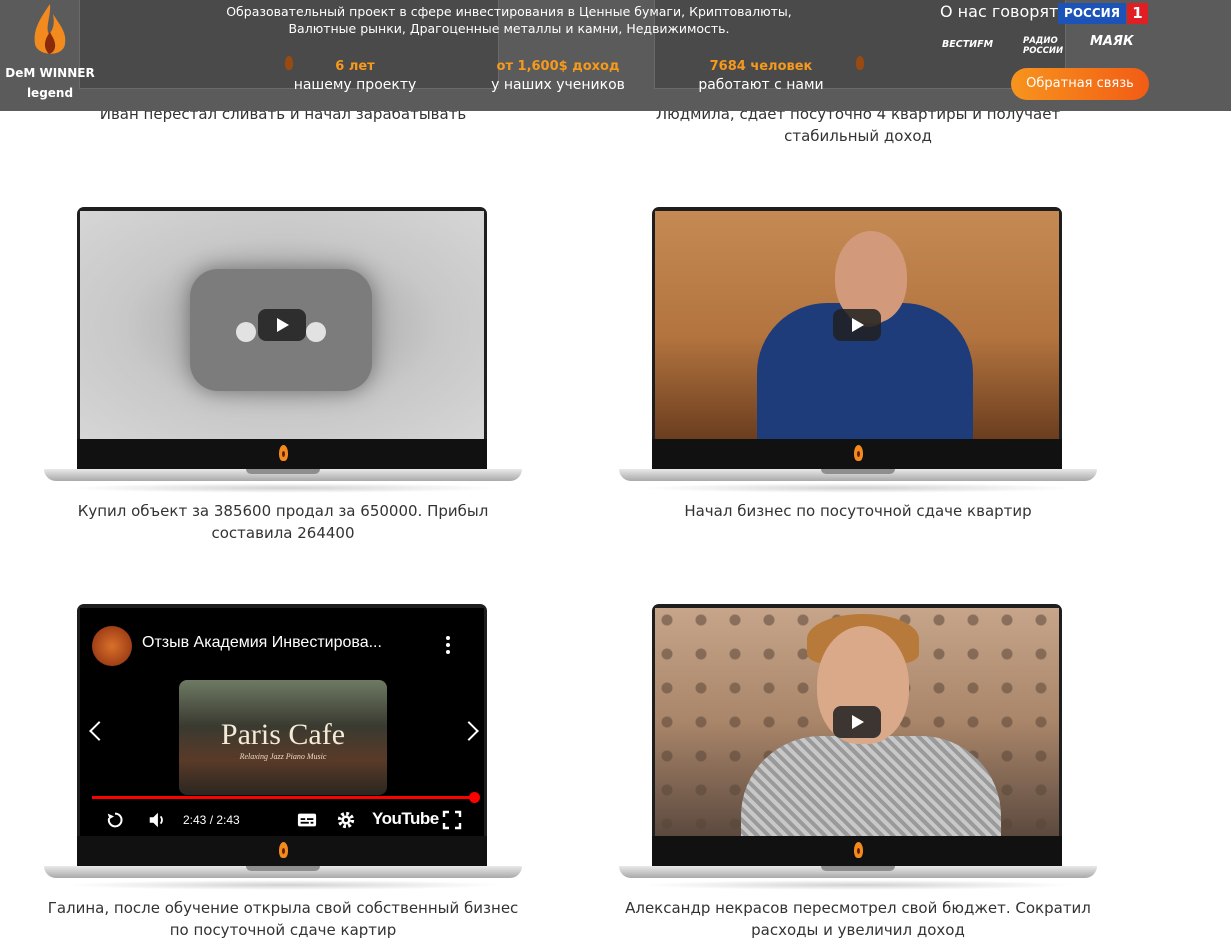 The width and height of the screenshot is (1231, 941). Describe the element at coordinates (1080, 84) in the screenshot. I see `feedback-button: Обратная связь` at that location.